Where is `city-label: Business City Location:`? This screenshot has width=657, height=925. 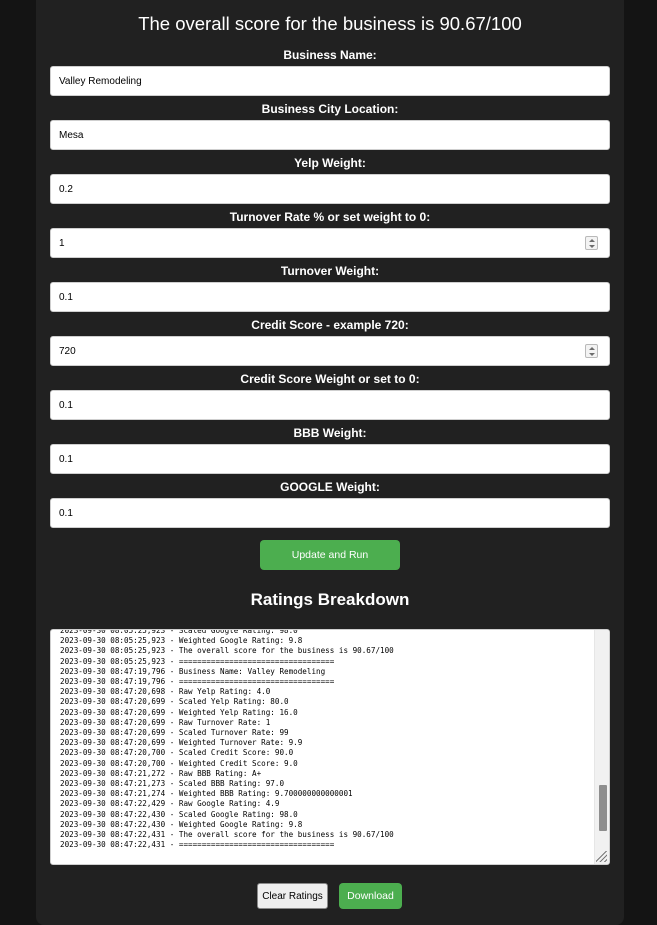
city-label: Business City Location: is located at coordinates (330, 109).